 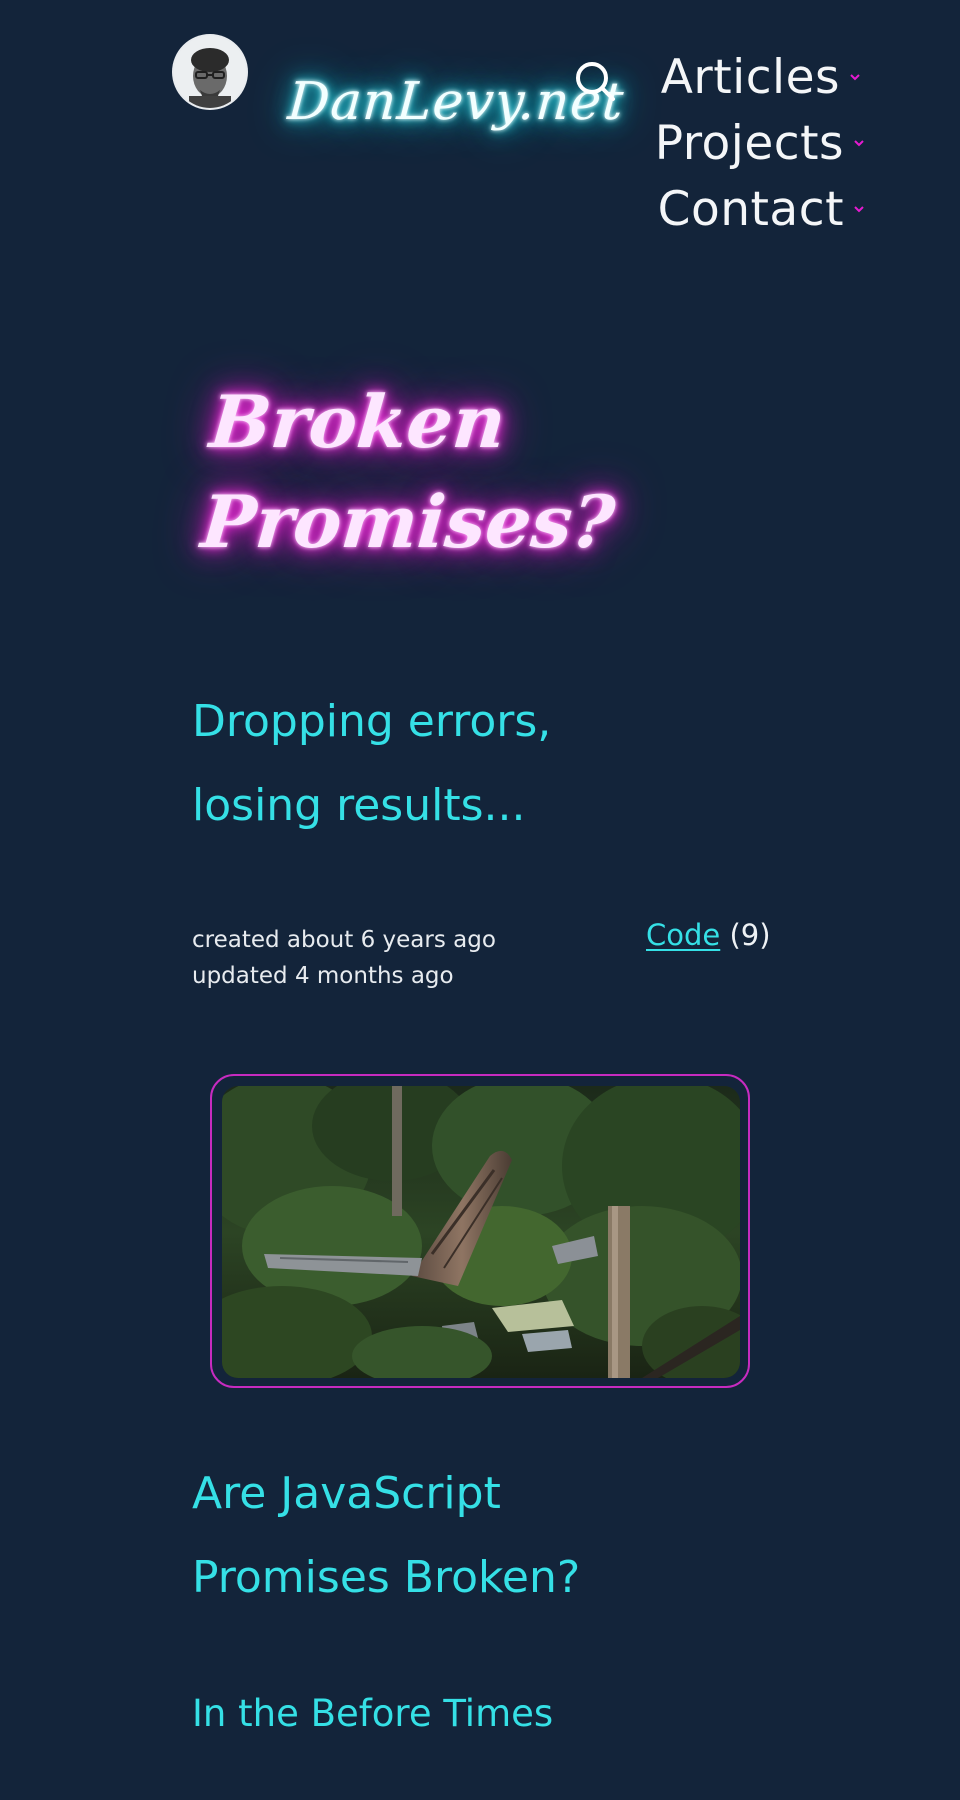 I want to click on category-count: (9), so click(x=750, y=935).